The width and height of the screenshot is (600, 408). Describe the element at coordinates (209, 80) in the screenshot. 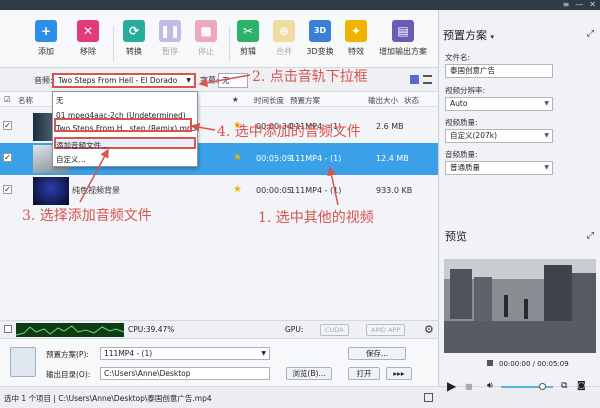

I see `subtitle-label: 字幕:` at that location.